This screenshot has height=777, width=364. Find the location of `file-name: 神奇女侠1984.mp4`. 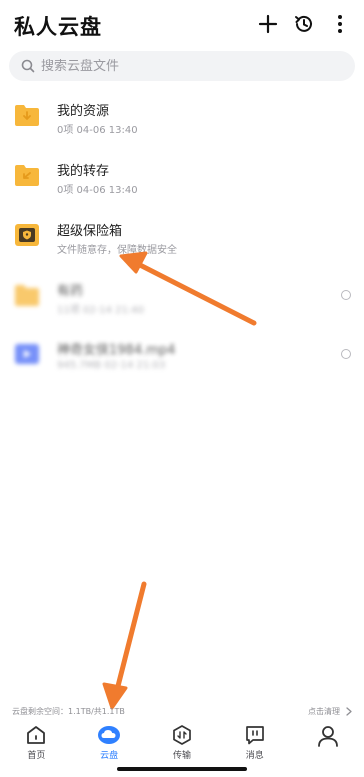

file-name: 神奇女侠1984.mp4 is located at coordinates (116, 350).